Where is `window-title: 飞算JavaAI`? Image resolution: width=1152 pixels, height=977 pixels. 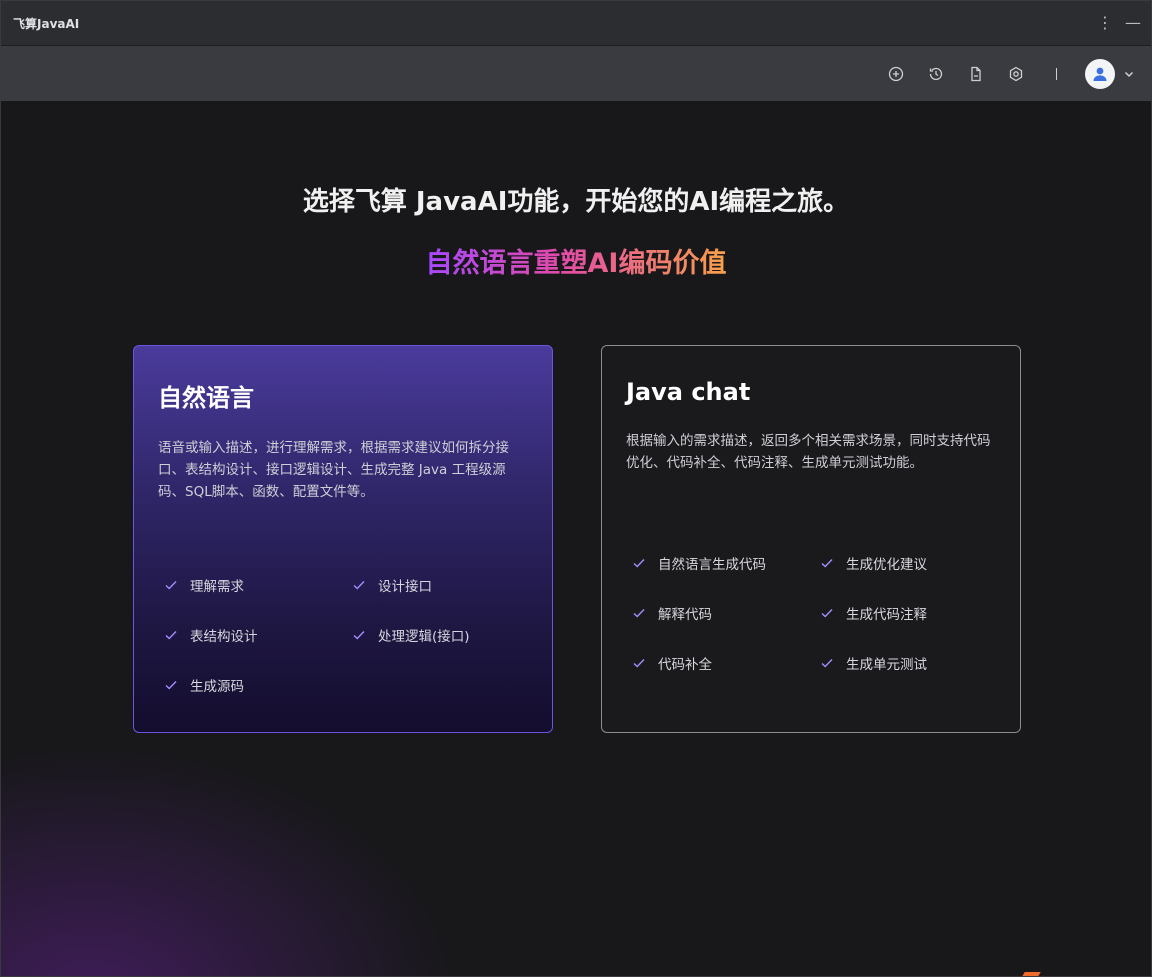 window-title: 飞算JavaAI is located at coordinates (46, 23).